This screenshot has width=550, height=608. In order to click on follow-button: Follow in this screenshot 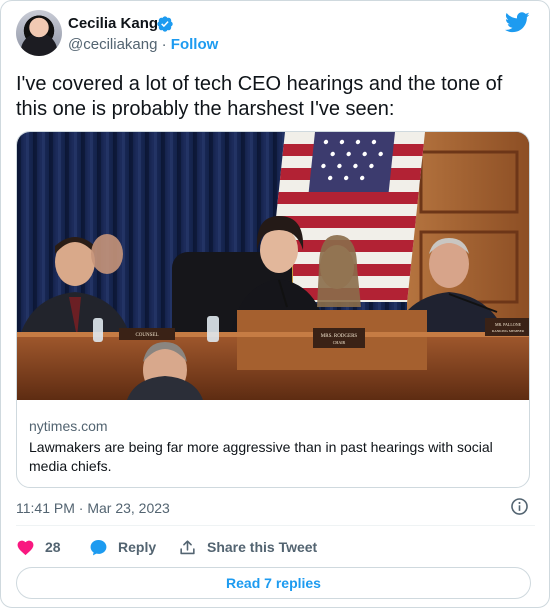, I will do `click(195, 44)`.